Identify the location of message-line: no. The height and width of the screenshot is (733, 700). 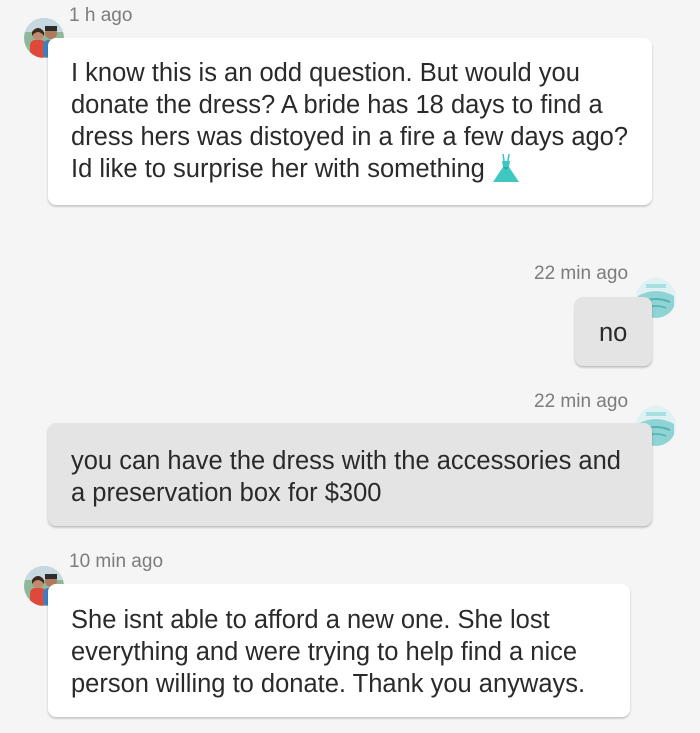
(613, 333).